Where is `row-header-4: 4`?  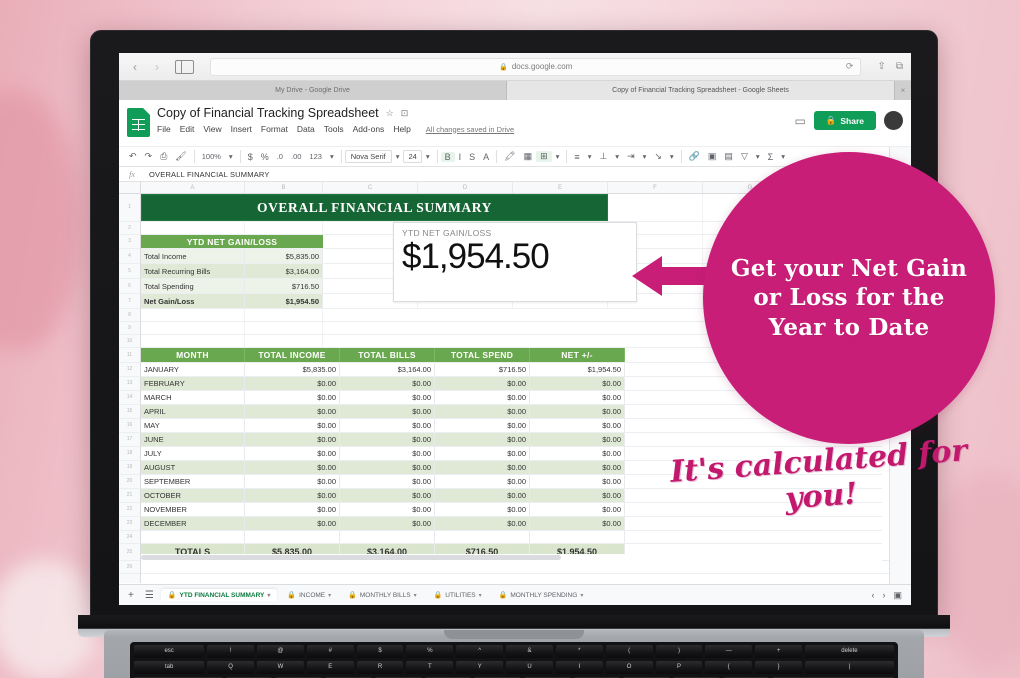
row-header-4: 4 is located at coordinates (129, 256).